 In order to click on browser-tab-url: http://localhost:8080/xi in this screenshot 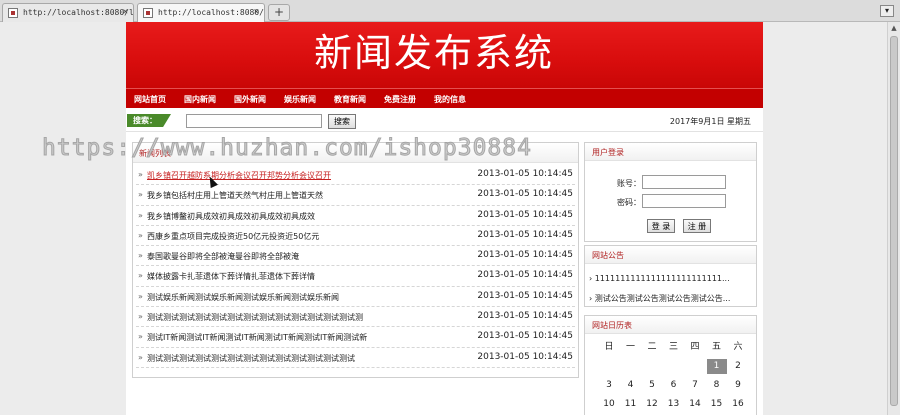, I will do `click(211, 12)`.